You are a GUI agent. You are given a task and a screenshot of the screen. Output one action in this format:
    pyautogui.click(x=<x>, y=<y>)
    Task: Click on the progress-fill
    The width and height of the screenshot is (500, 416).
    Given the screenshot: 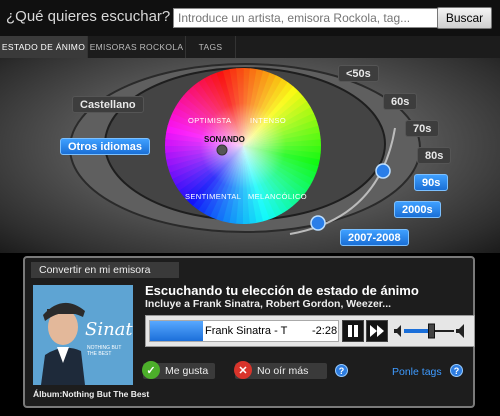 What is the action you would take?
    pyautogui.click(x=176, y=331)
    